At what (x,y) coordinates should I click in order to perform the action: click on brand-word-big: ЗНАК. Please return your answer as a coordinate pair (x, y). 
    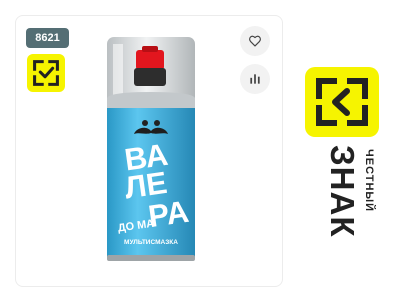
    Looking at the image, I should click on (342, 191).